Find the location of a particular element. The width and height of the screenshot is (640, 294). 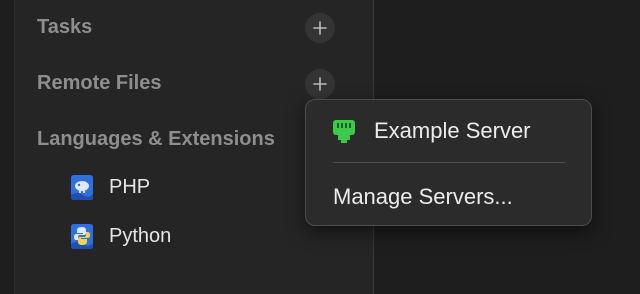

add-remote-file-button is located at coordinates (320, 84).